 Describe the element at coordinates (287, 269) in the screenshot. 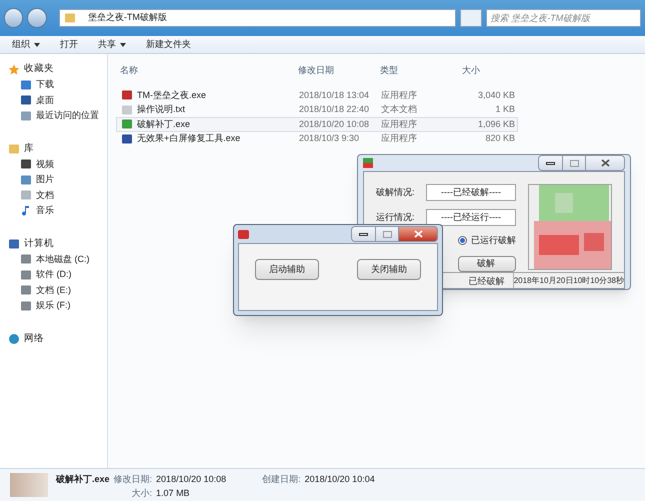

I see `toggle-button: 启动辅助` at that location.